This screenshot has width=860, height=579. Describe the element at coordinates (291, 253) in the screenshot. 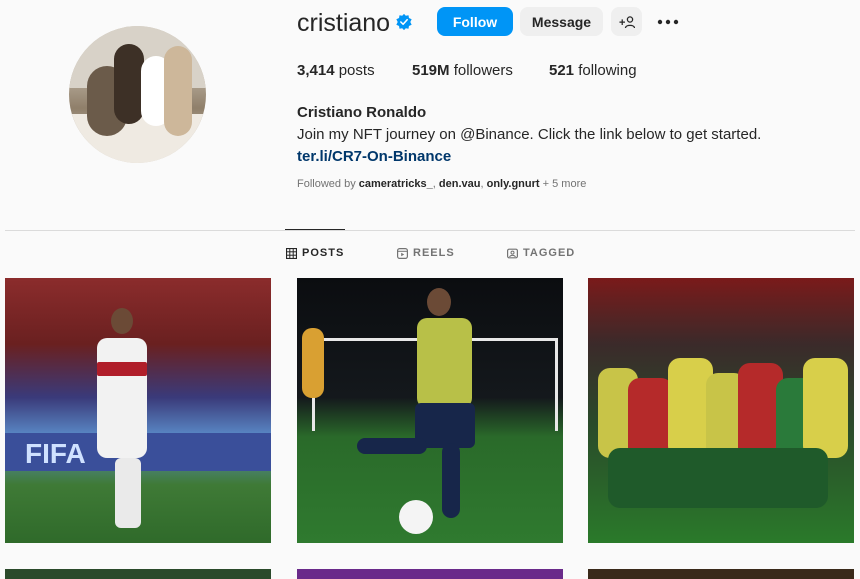

I see `grid-icon` at that location.